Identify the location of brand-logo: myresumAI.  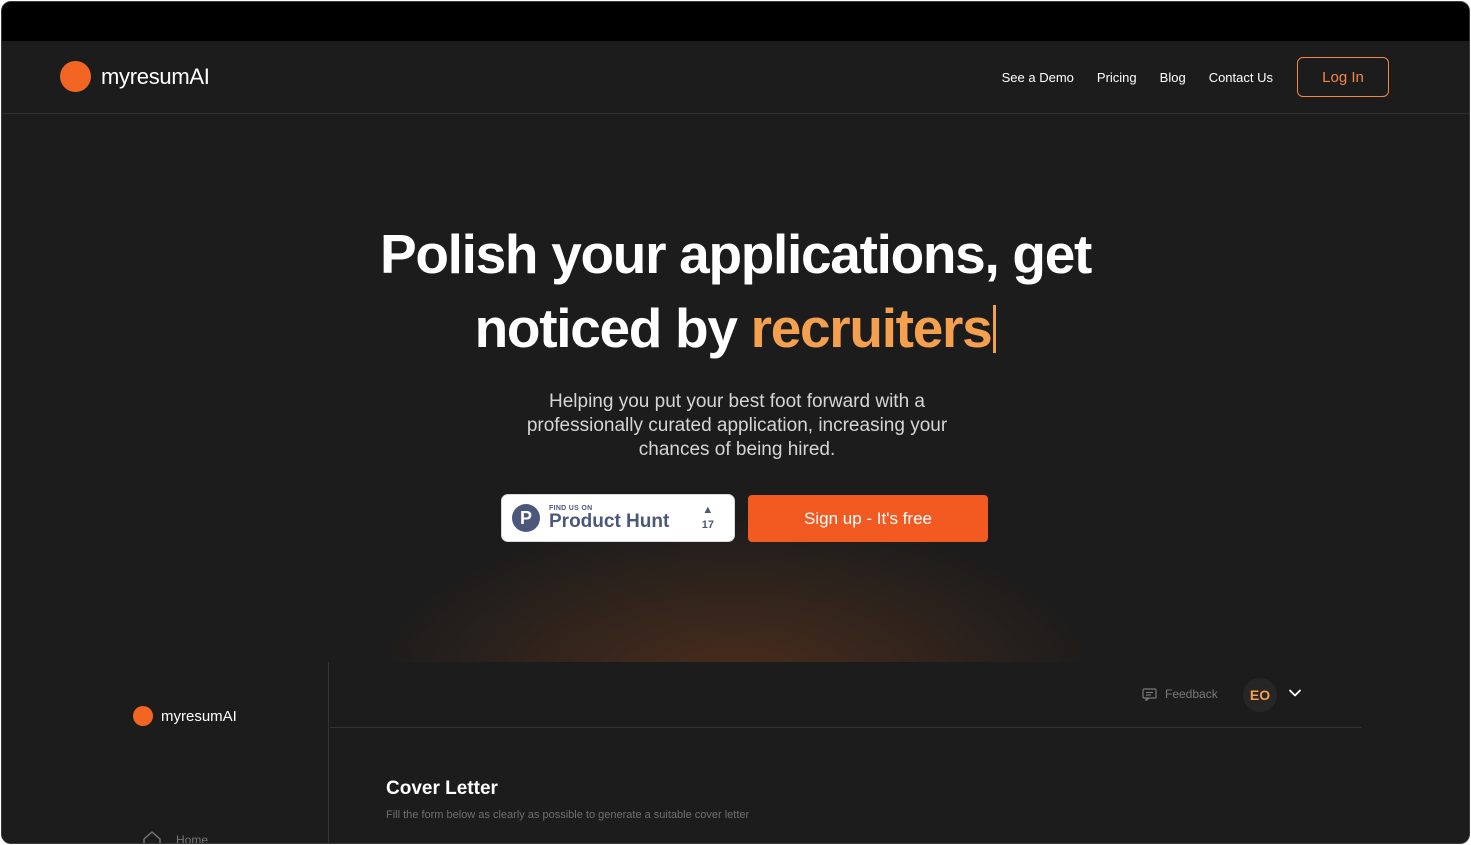
(135, 76).